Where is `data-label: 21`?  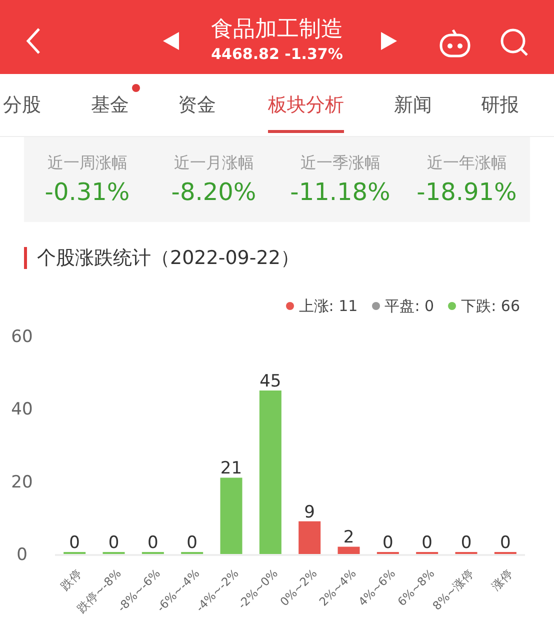 data-label: 21 is located at coordinates (231, 468).